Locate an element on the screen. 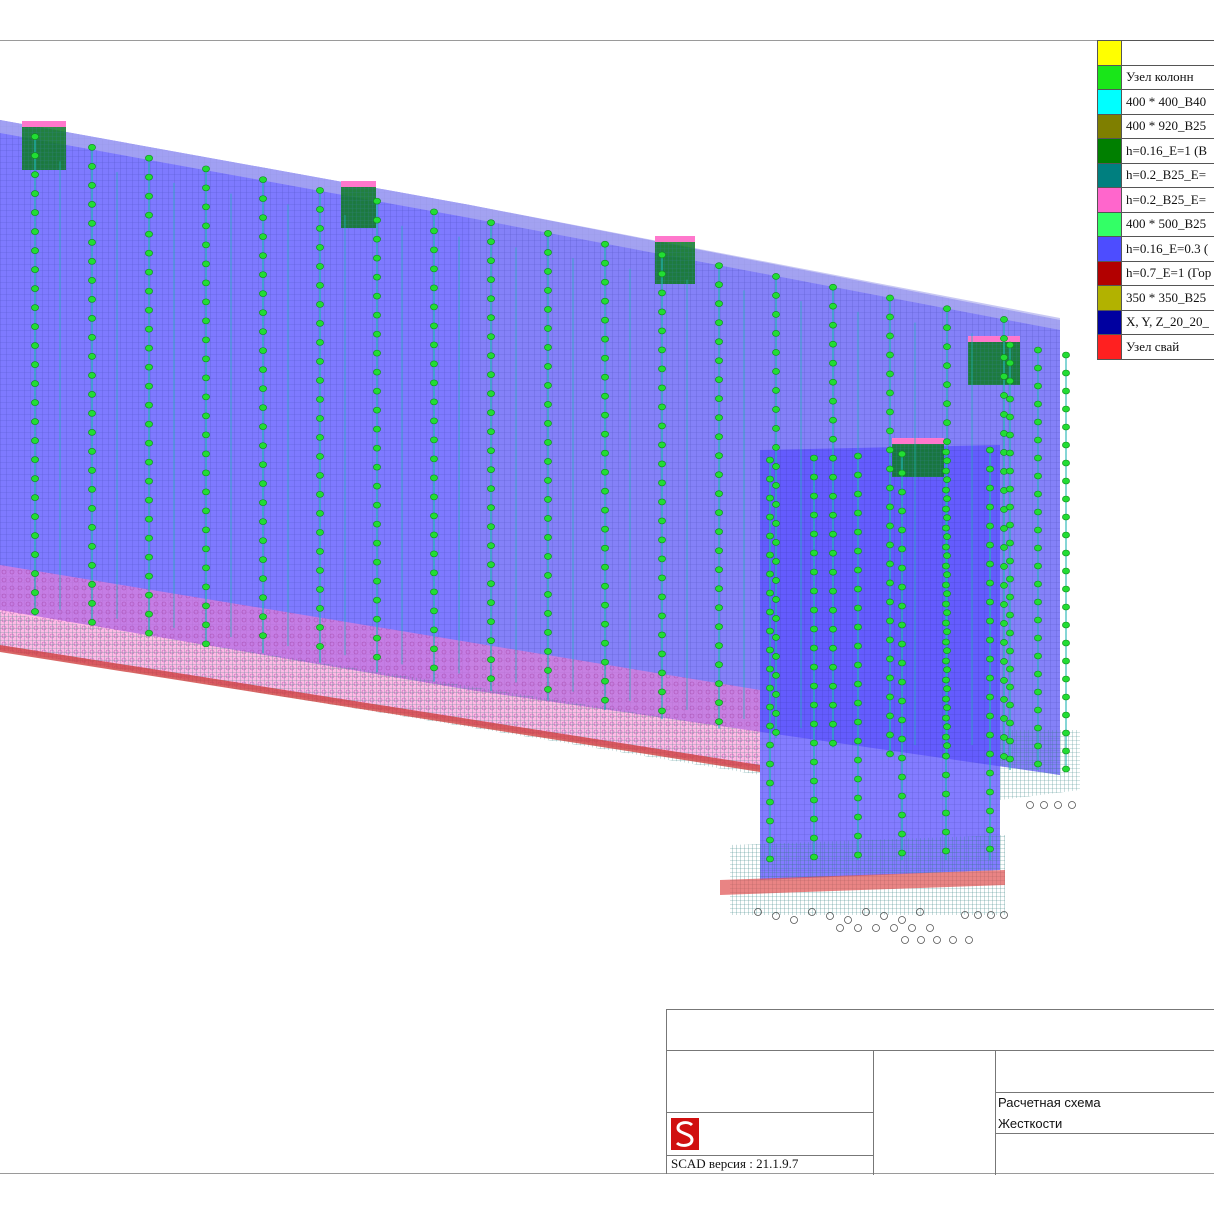  legend-row: 400 * 500_B25 is located at coordinates (1156, 224).